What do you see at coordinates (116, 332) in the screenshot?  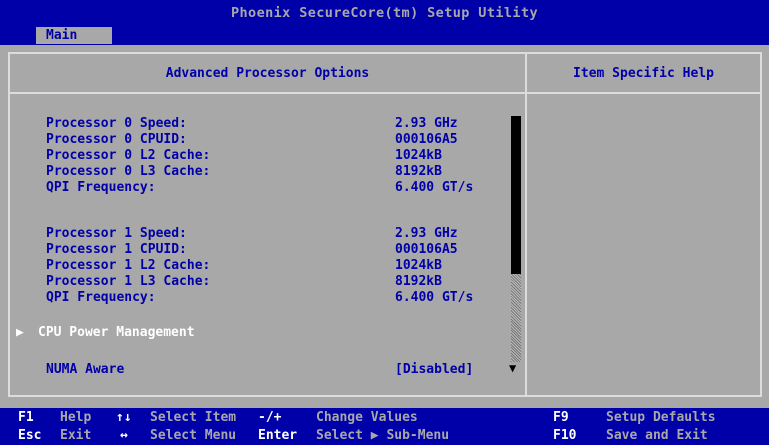 I see `submenu-label: CPU Power Management` at bounding box center [116, 332].